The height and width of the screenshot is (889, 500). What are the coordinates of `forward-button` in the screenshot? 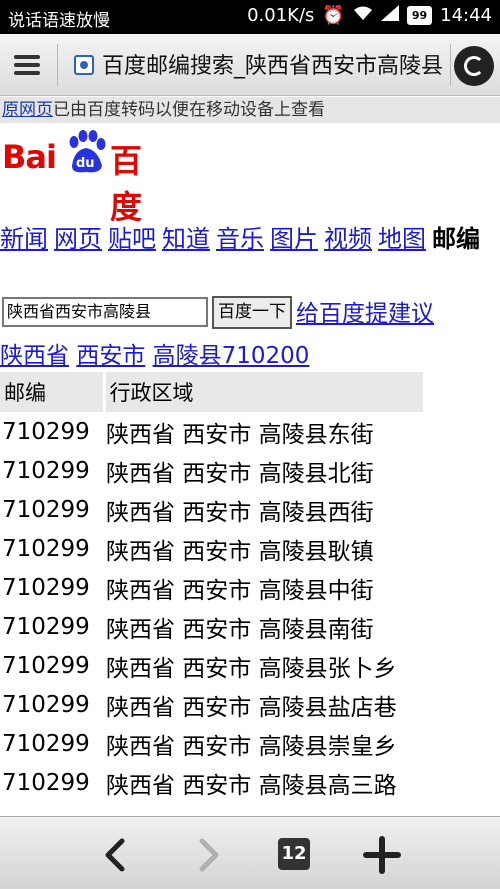 It's located at (208, 855).